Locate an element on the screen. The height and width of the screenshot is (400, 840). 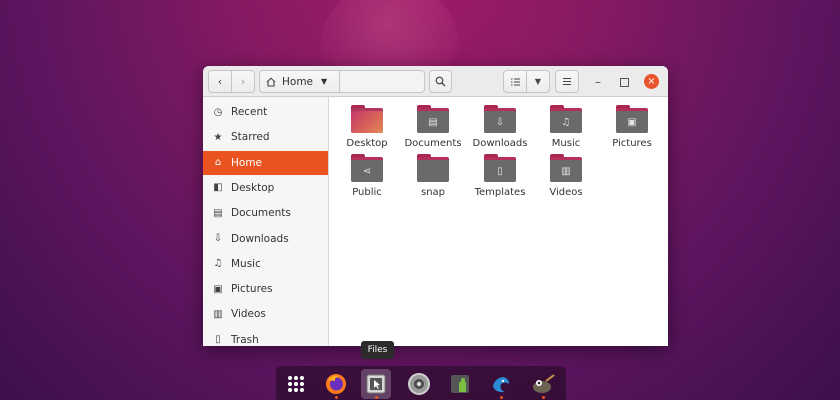
firefox-icon is located at coordinates (336, 384).